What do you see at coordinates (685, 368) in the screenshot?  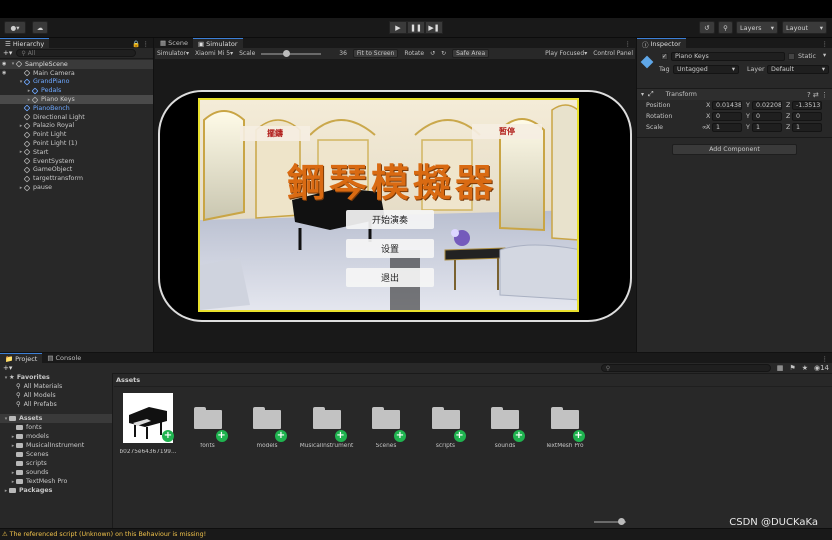 I see `project-search-input: ⚲` at bounding box center [685, 368].